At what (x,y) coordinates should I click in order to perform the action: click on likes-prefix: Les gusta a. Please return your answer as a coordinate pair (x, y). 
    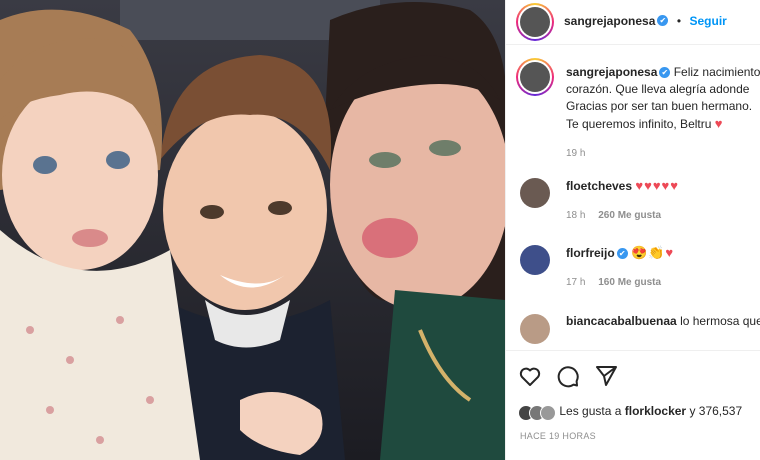
    Looking at the image, I should click on (590, 411).